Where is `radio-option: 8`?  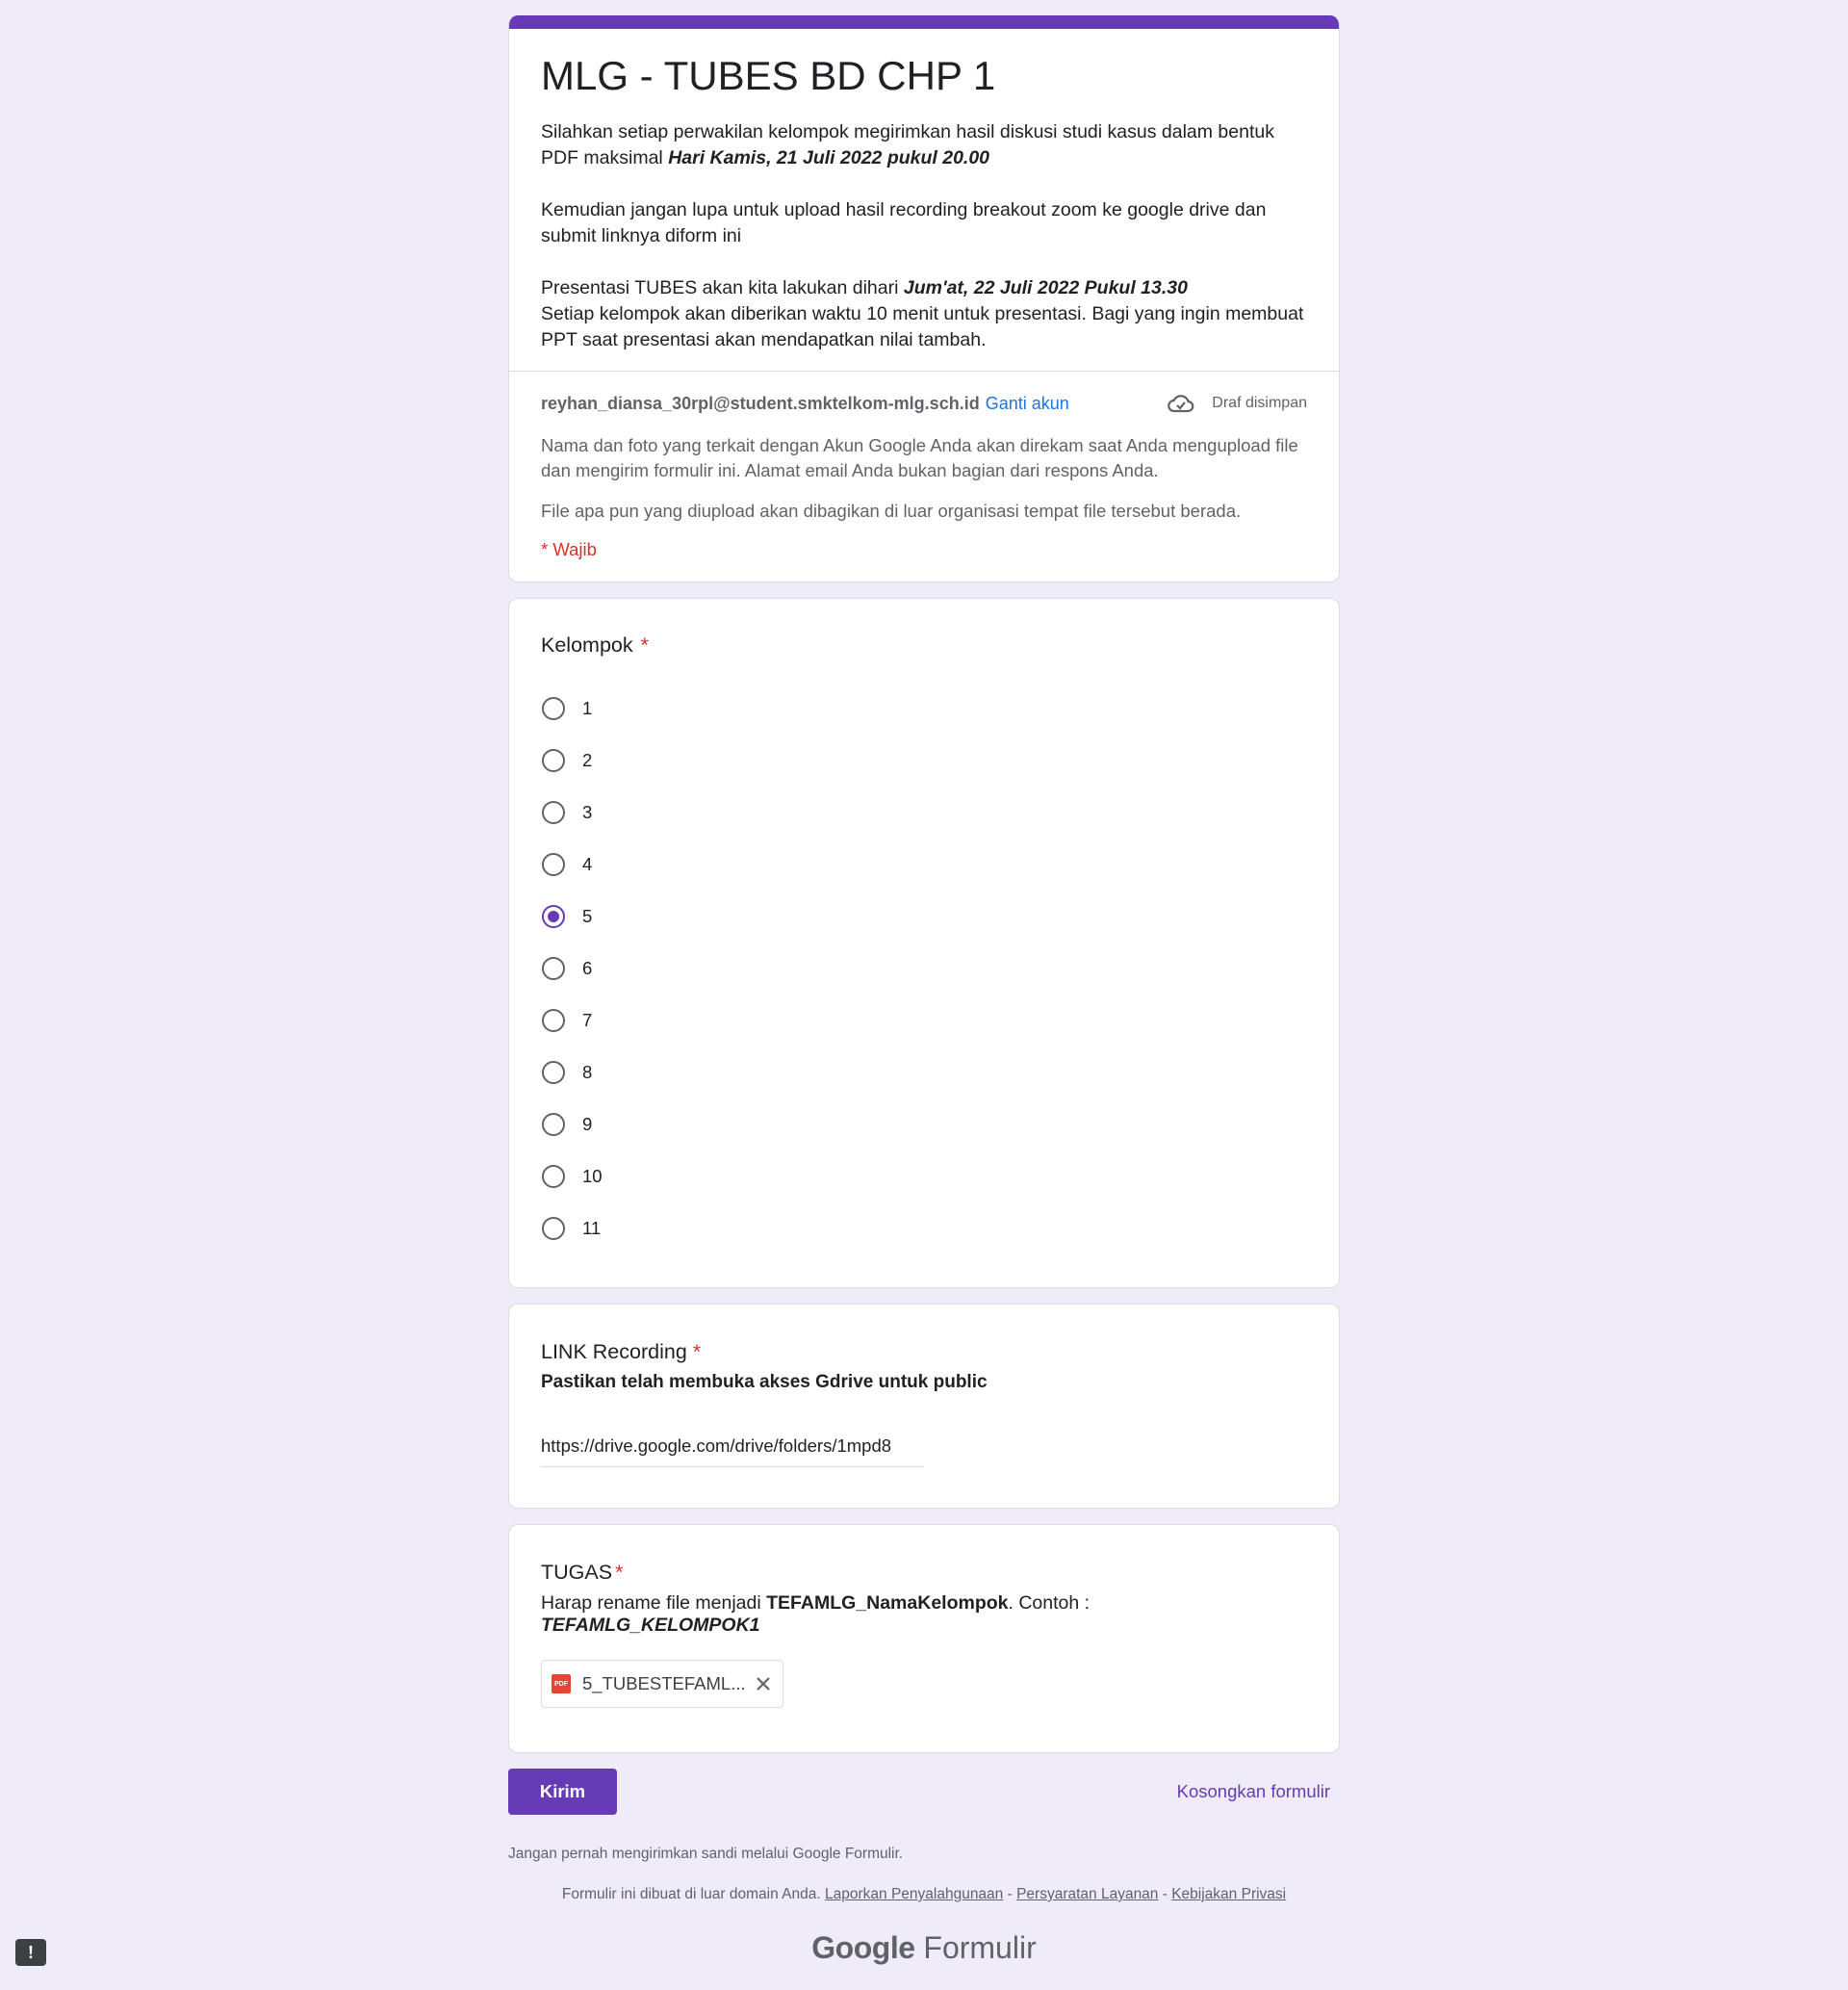
radio-option: 8 is located at coordinates (924, 1072).